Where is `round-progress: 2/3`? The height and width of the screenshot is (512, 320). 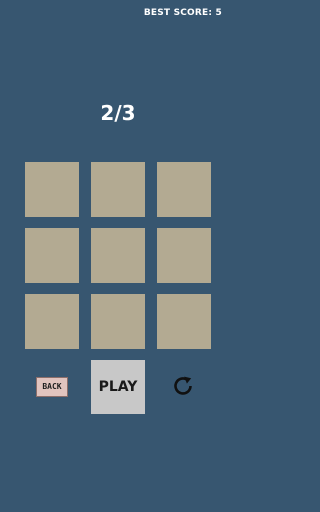 round-progress: 2/3 is located at coordinates (118, 113).